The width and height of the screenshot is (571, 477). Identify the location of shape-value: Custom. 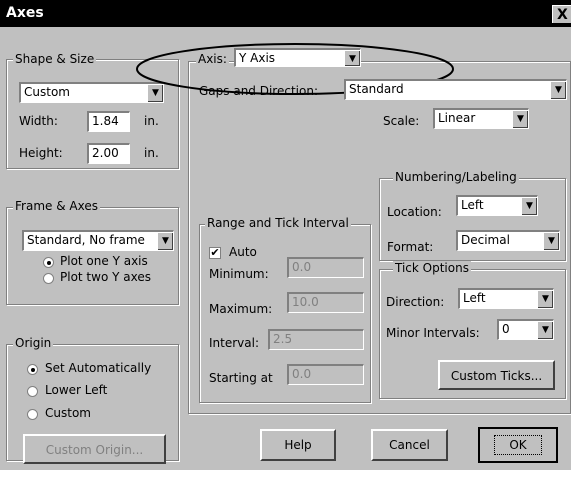
(47, 92).